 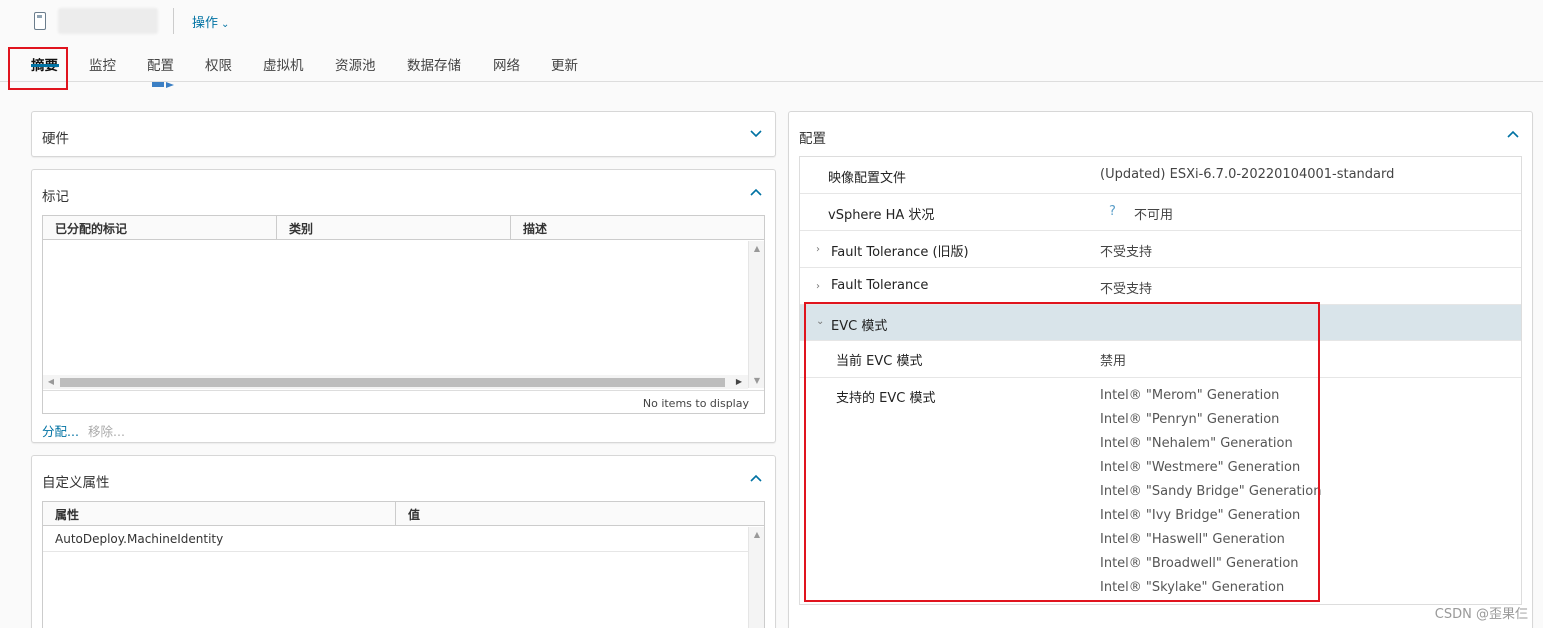 I want to click on vertical-scrollbar: ▲, so click(x=756, y=577).